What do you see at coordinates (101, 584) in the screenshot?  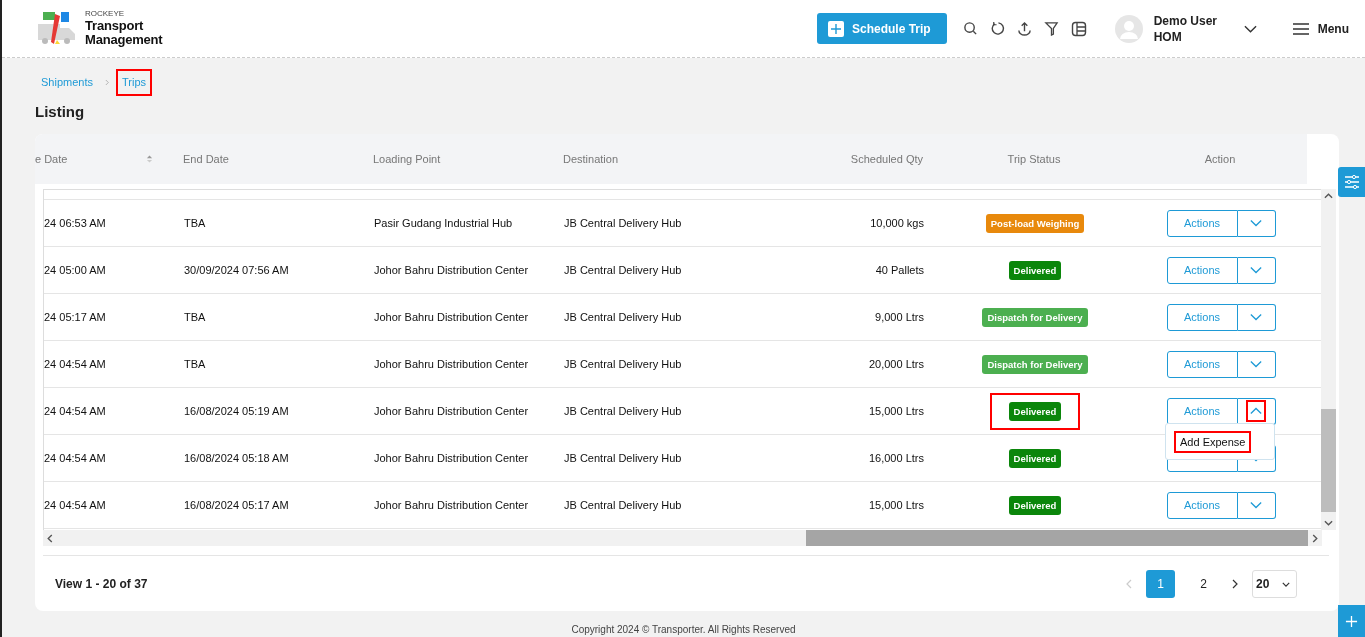 I see `pagination-summary: View 1 - 20 of 37` at bounding box center [101, 584].